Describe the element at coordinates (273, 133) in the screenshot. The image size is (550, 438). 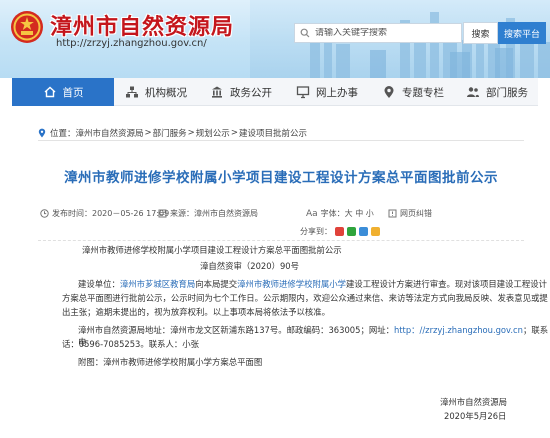
I see `breadcrumb-link: 建设项目批前公示` at that location.